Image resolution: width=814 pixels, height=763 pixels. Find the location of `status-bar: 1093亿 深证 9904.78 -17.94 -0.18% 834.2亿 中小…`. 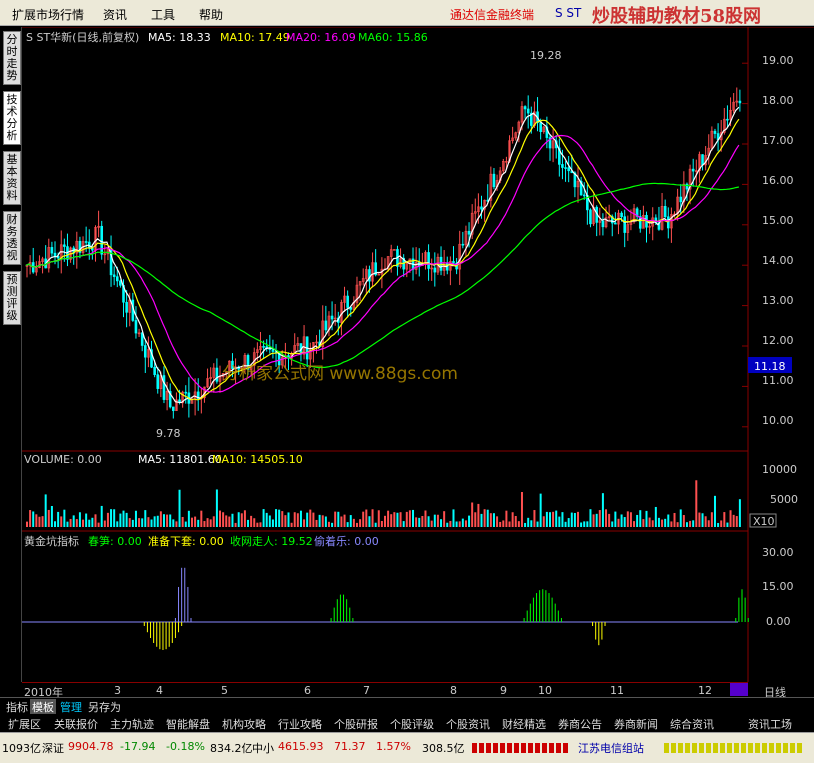

status-bar: 1093亿 深证 9904.78 -17.94 -0.18% 834.2亿 中小… is located at coordinates (407, 747).